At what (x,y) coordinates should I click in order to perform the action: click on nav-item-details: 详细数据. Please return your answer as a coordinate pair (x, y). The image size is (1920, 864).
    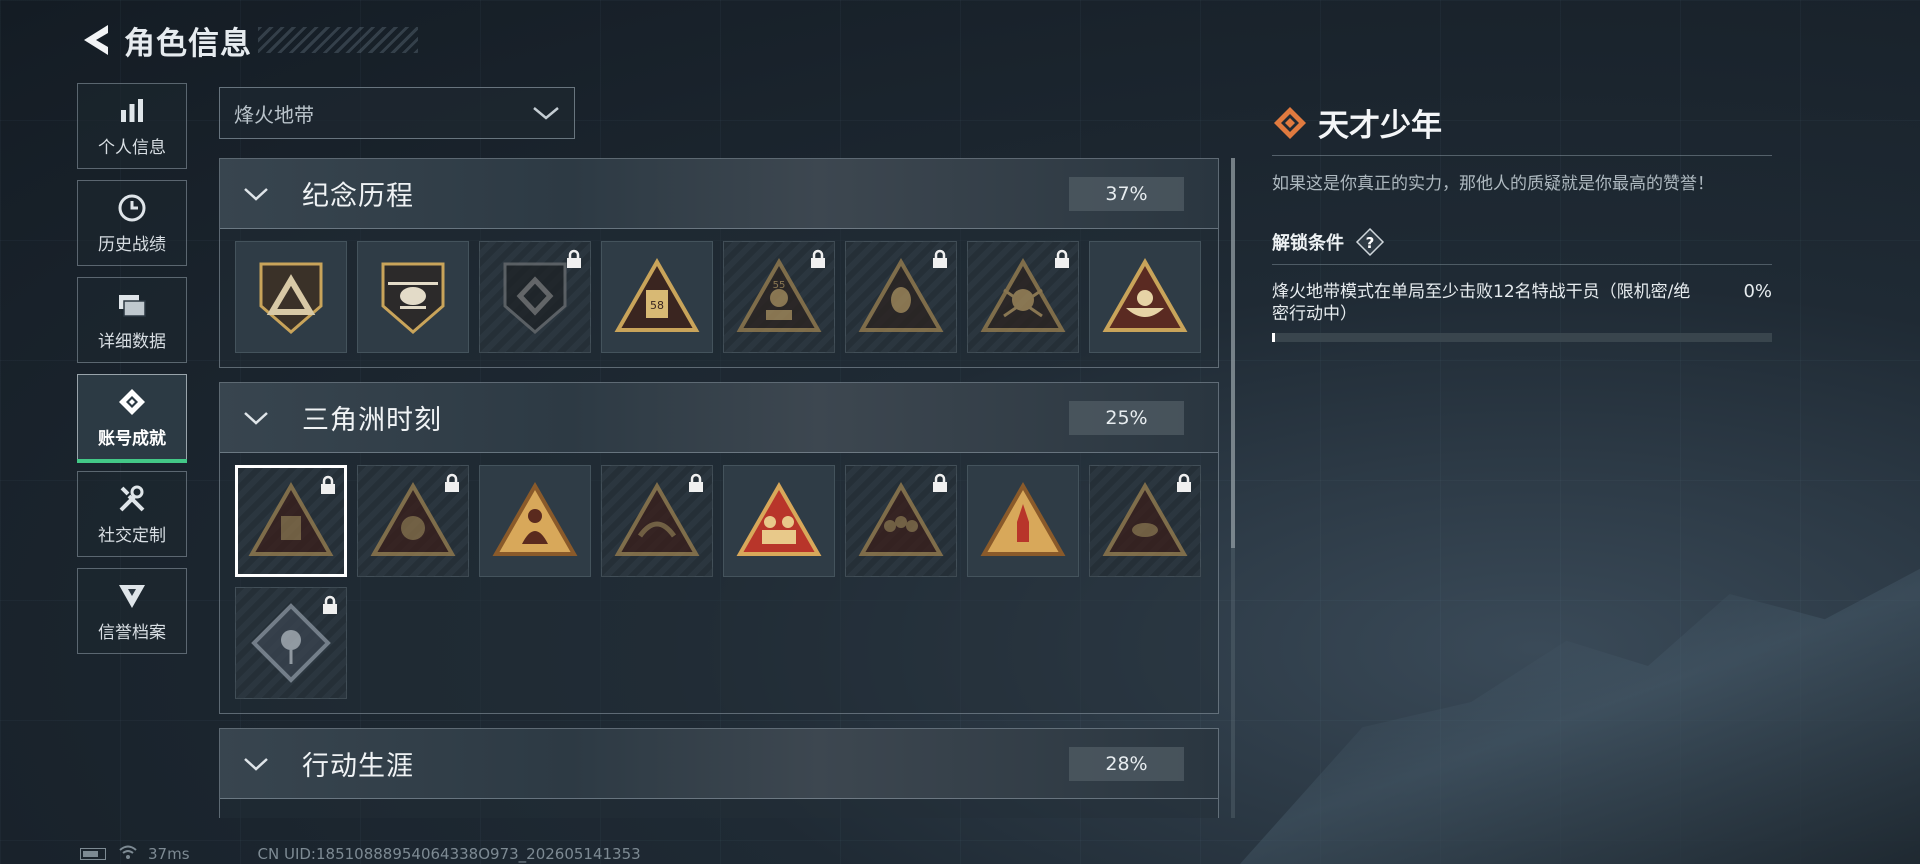
    Looking at the image, I should click on (132, 320).